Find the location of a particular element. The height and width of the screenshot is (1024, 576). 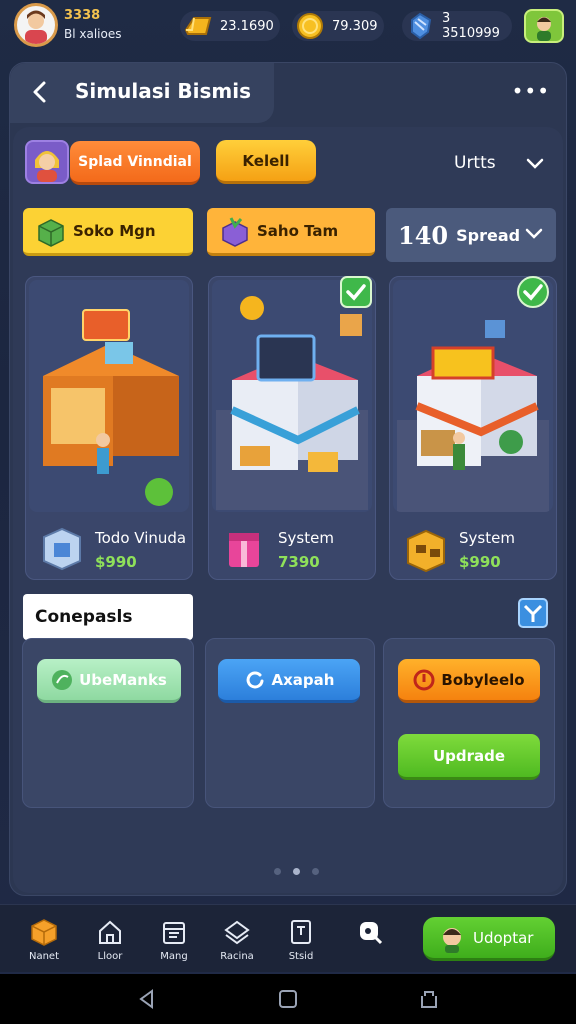

page-indicator is located at coordinates (296, 871).